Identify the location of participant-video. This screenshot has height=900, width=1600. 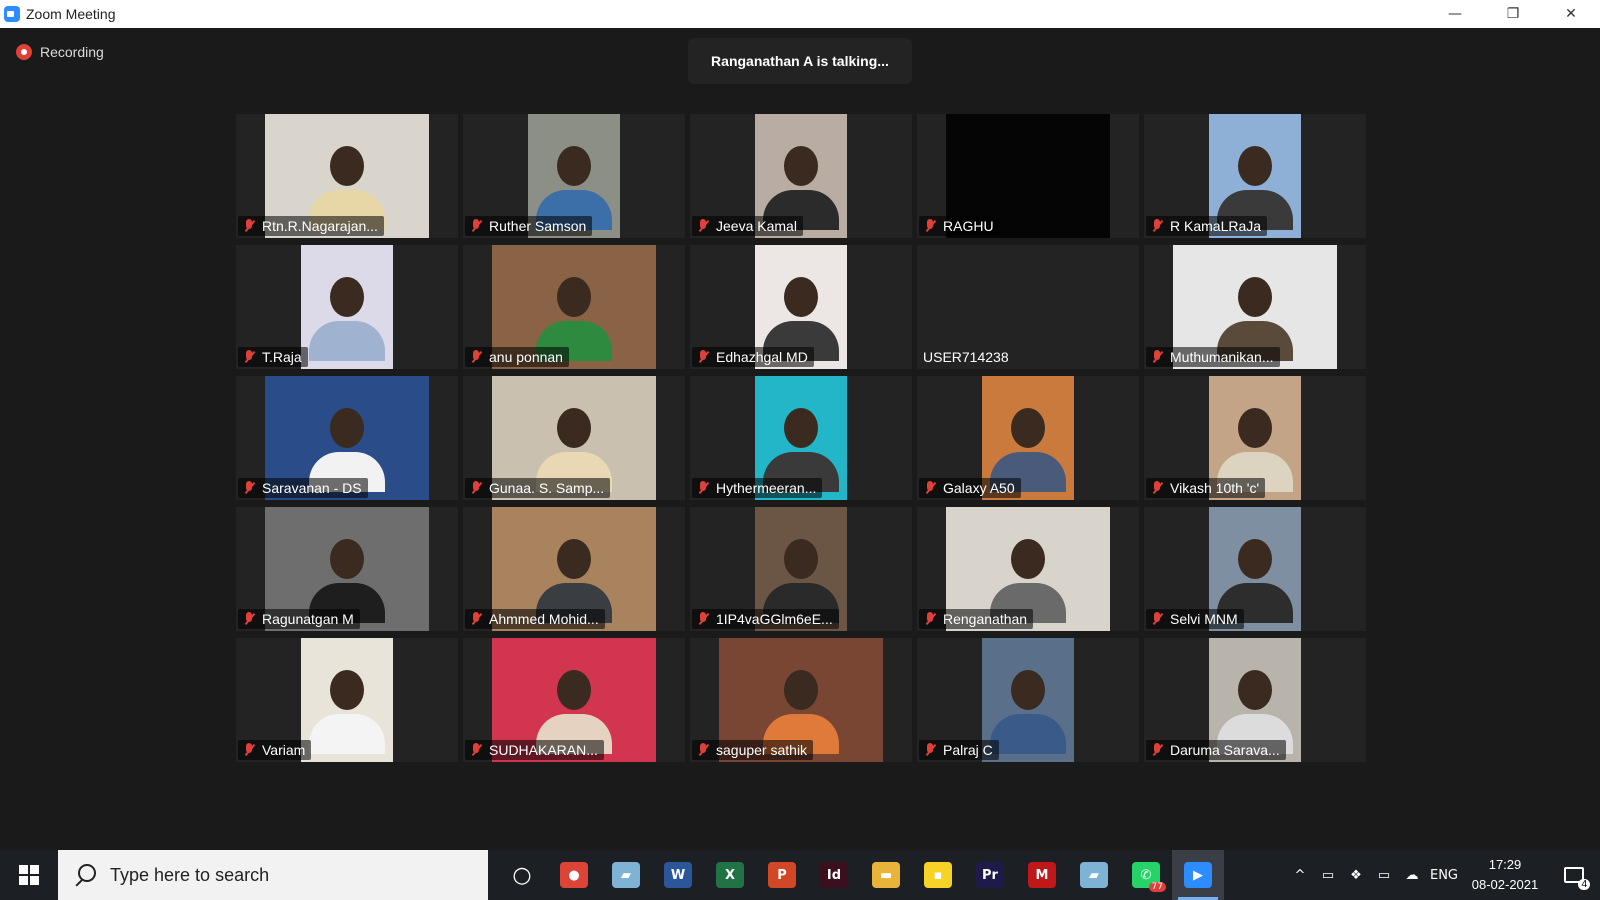
(347, 307).